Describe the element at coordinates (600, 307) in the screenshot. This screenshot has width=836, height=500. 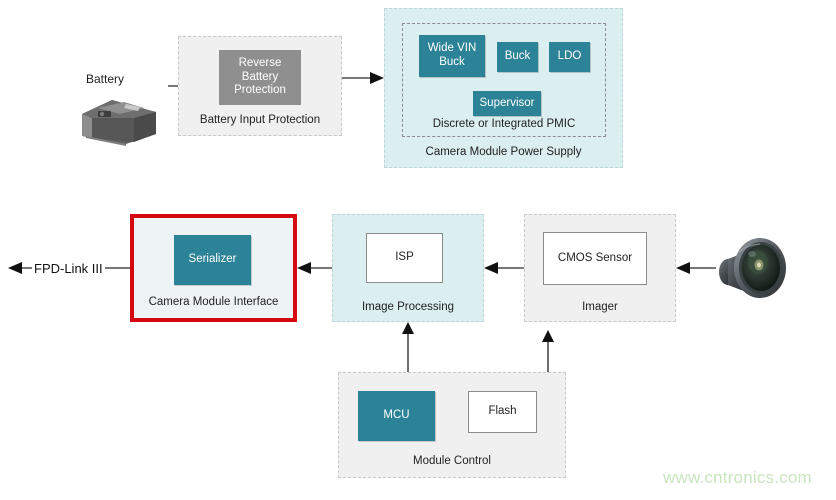
I see `group-label-imager: Imager` at that location.